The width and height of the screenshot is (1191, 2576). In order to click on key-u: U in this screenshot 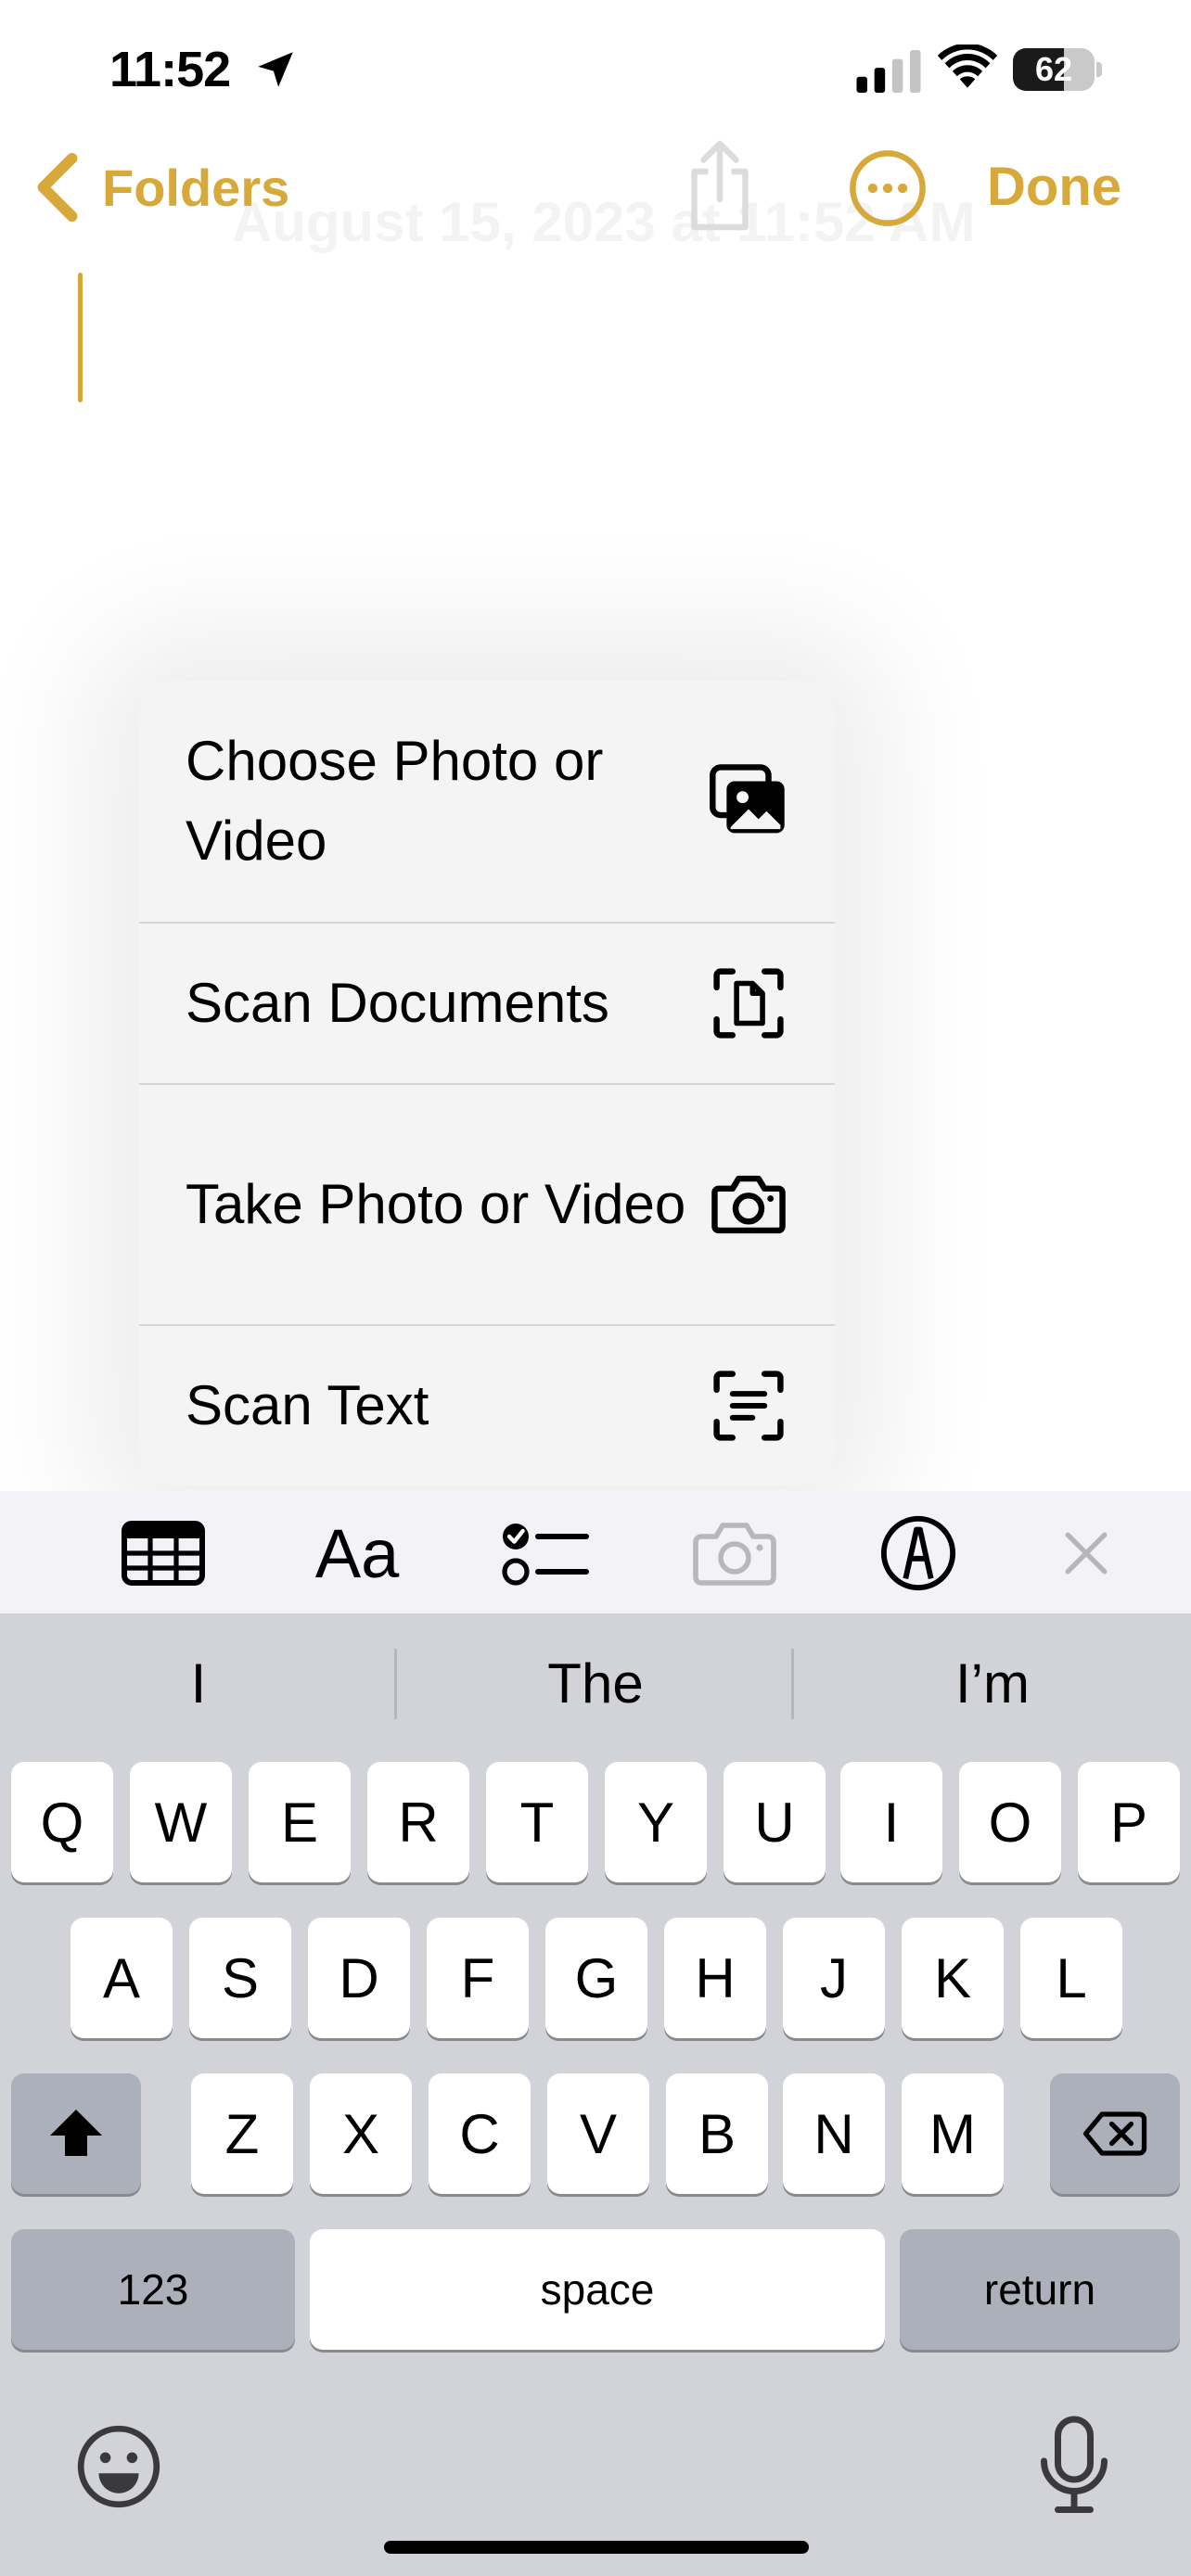, I will do `click(775, 1822)`.